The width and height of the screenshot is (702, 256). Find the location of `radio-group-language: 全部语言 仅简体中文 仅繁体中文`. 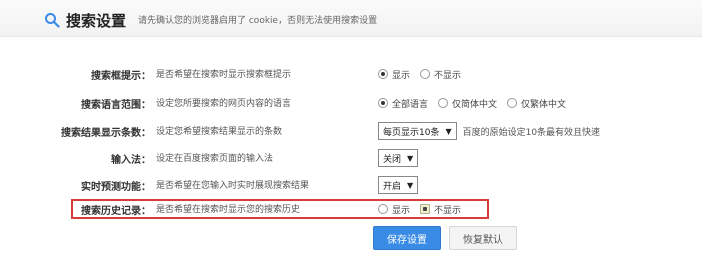

radio-group-language: 全部语言 仅简体中文 仅繁体中文 is located at coordinates (477, 103).